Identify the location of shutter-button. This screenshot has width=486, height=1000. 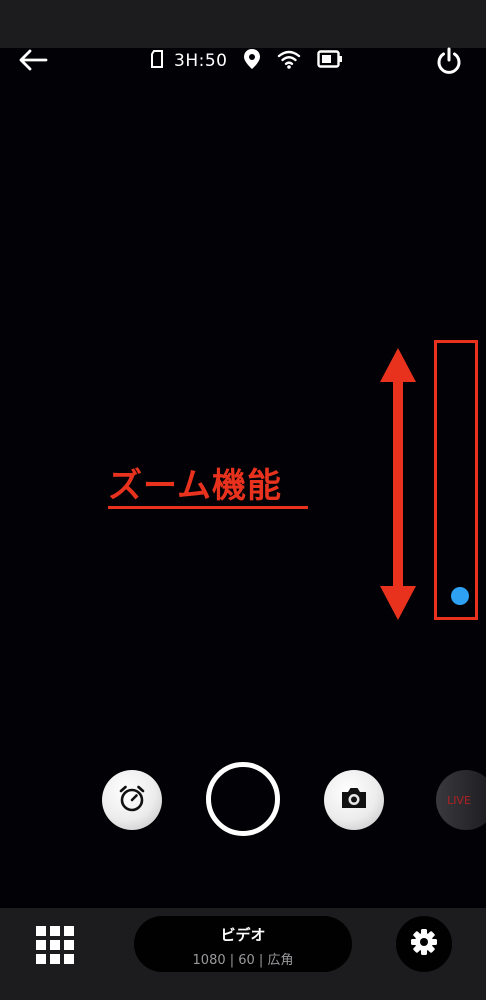
(243, 799).